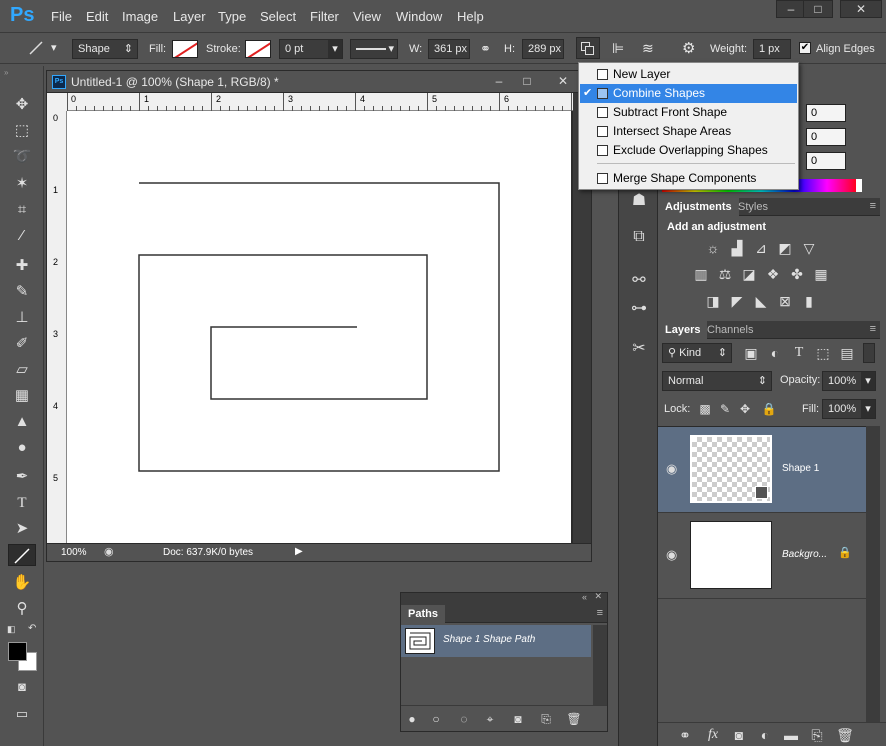 The image size is (886, 746). What do you see at coordinates (105, 49) in the screenshot?
I see `tool-mode-select: Shape ⇕` at bounding box center [105, 49].